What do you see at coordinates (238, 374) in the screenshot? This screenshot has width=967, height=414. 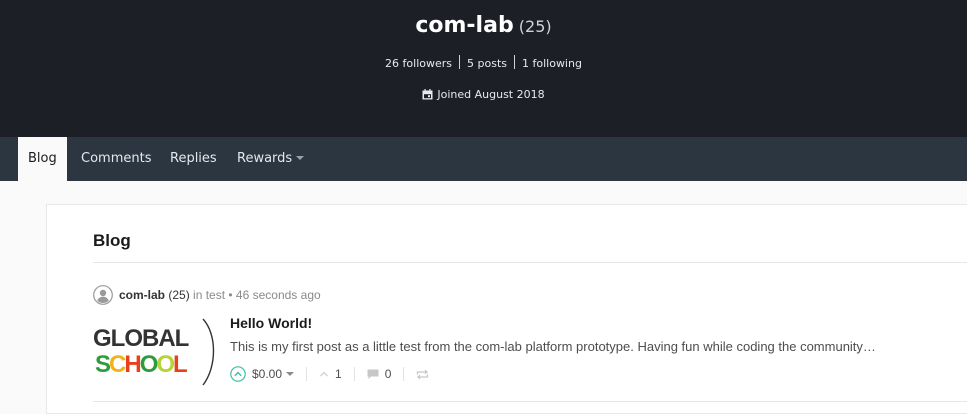 I see `upvote-icon` at bounding box center [238, 374].